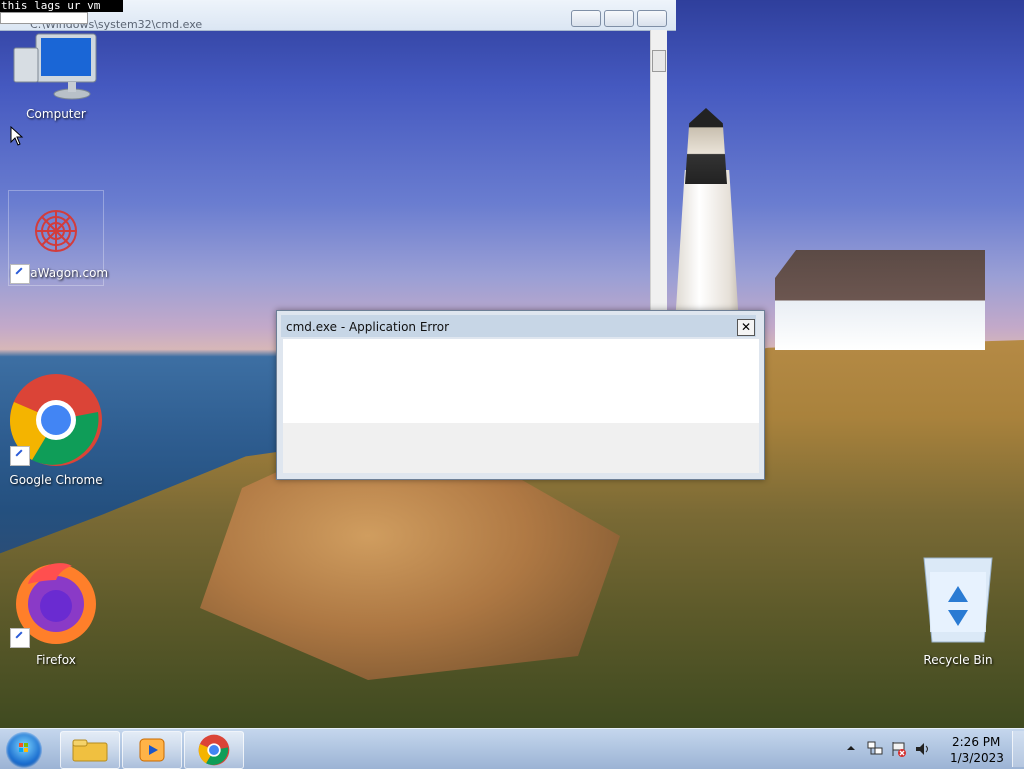  Describe the element at coordinates (880, 300) in the screenshot. I see `wallpaper-house` at that location.